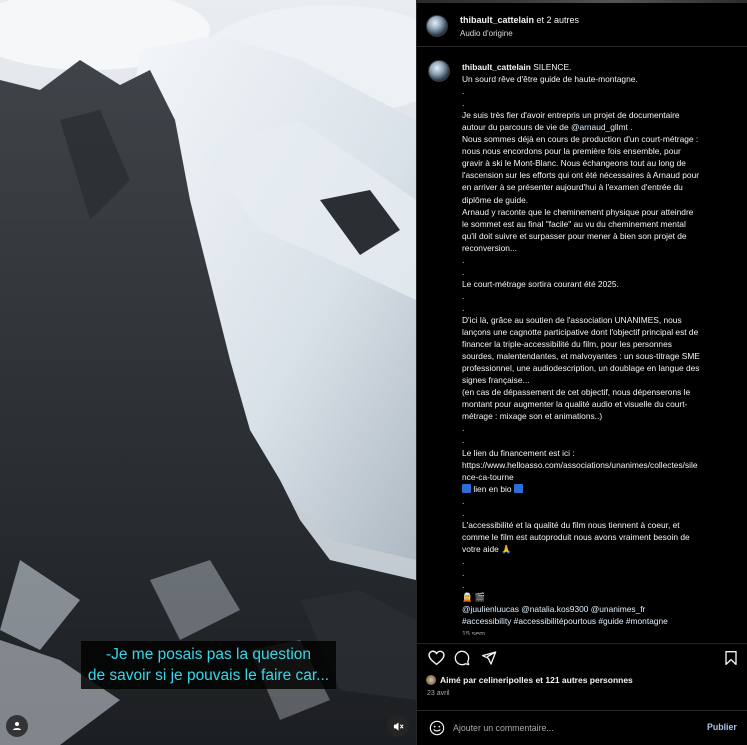 This screenshot has height=745, width=747. Describe the element at coordinates (532, 416) in the screenshot. I see `caption-line-text: métrage : mixage son et animations..)` at that location.